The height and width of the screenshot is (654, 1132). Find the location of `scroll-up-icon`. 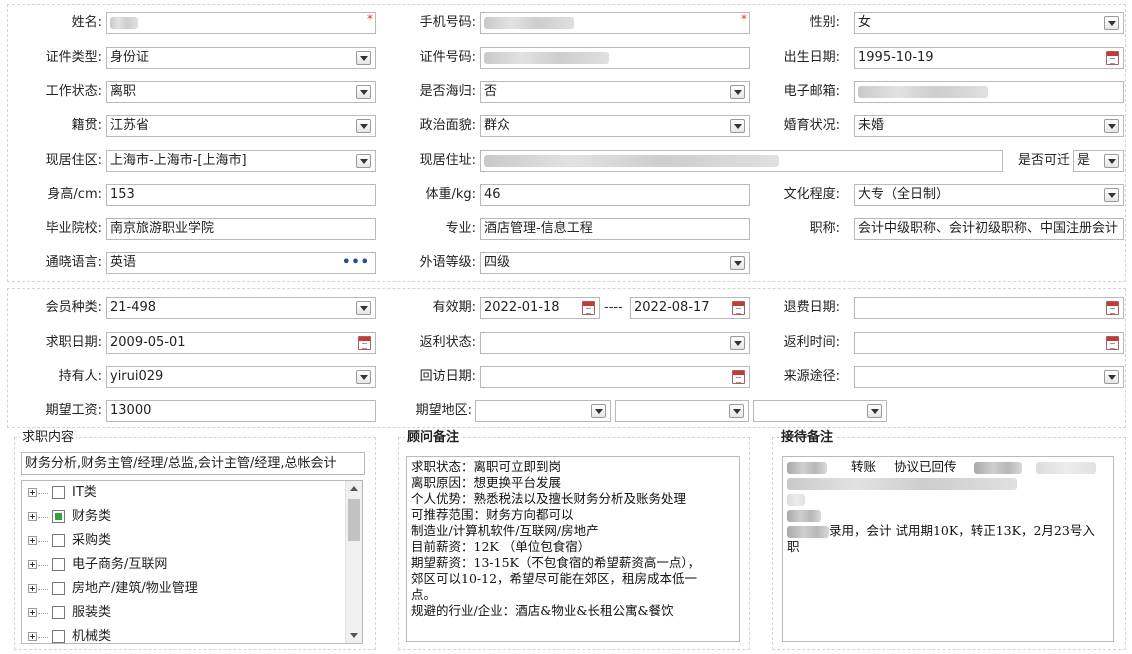

scroll-up-icon is located at coordinates (354, 489).